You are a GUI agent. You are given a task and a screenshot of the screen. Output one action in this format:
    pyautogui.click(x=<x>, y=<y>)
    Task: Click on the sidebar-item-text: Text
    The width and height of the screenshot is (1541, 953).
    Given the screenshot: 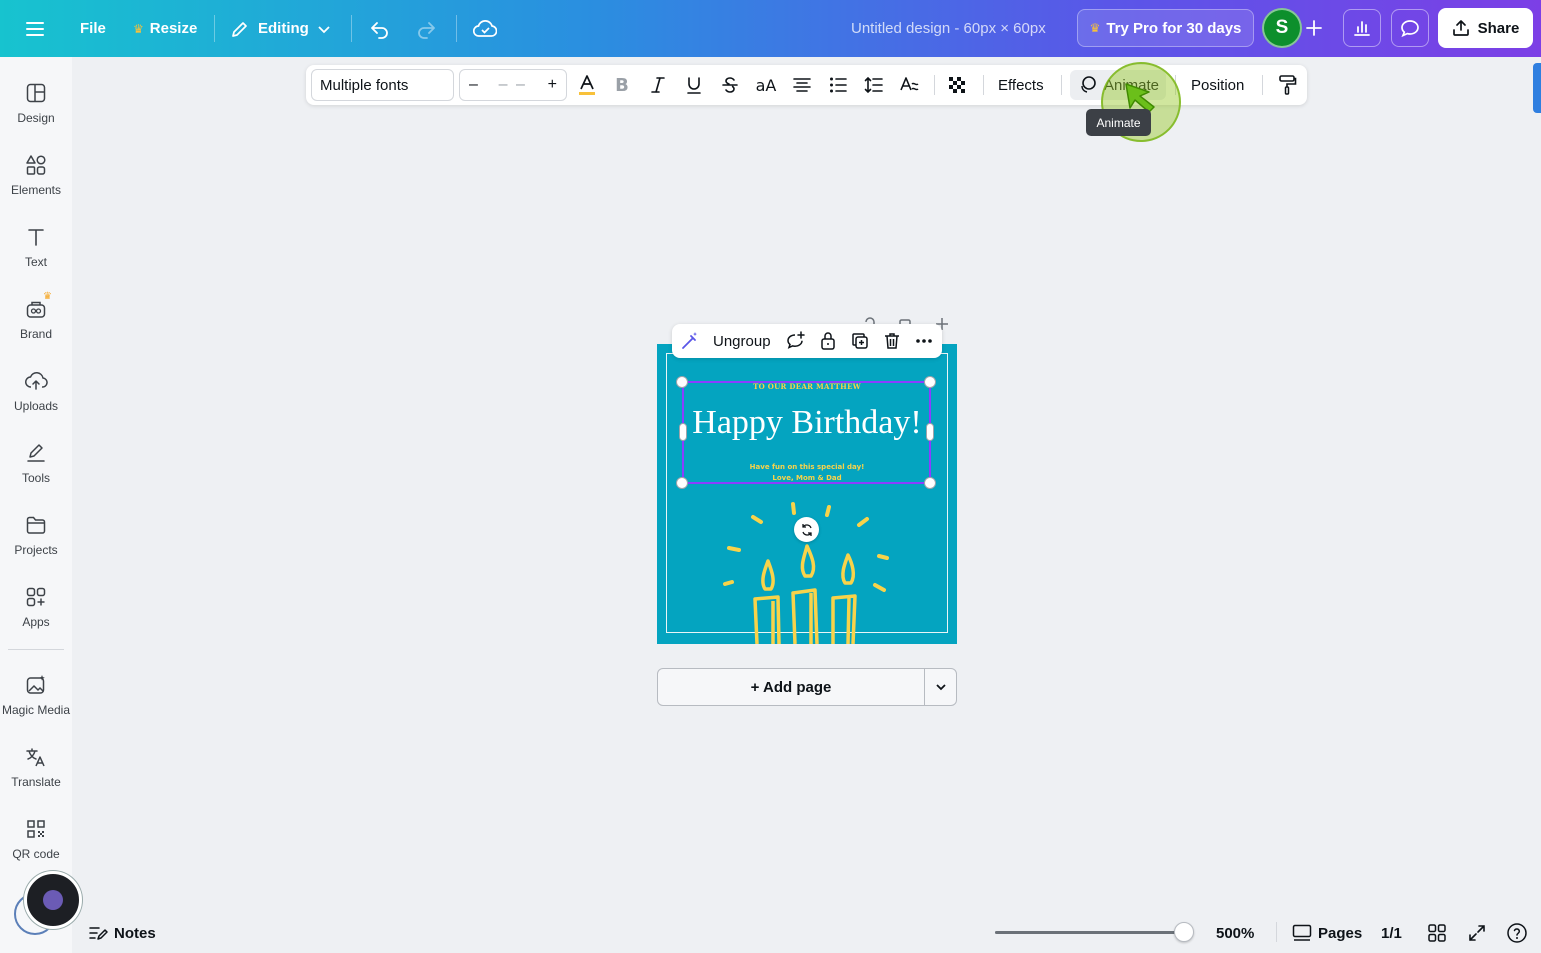 What is the action you would take?
    pyautogui.click(x=36, y=260)
    